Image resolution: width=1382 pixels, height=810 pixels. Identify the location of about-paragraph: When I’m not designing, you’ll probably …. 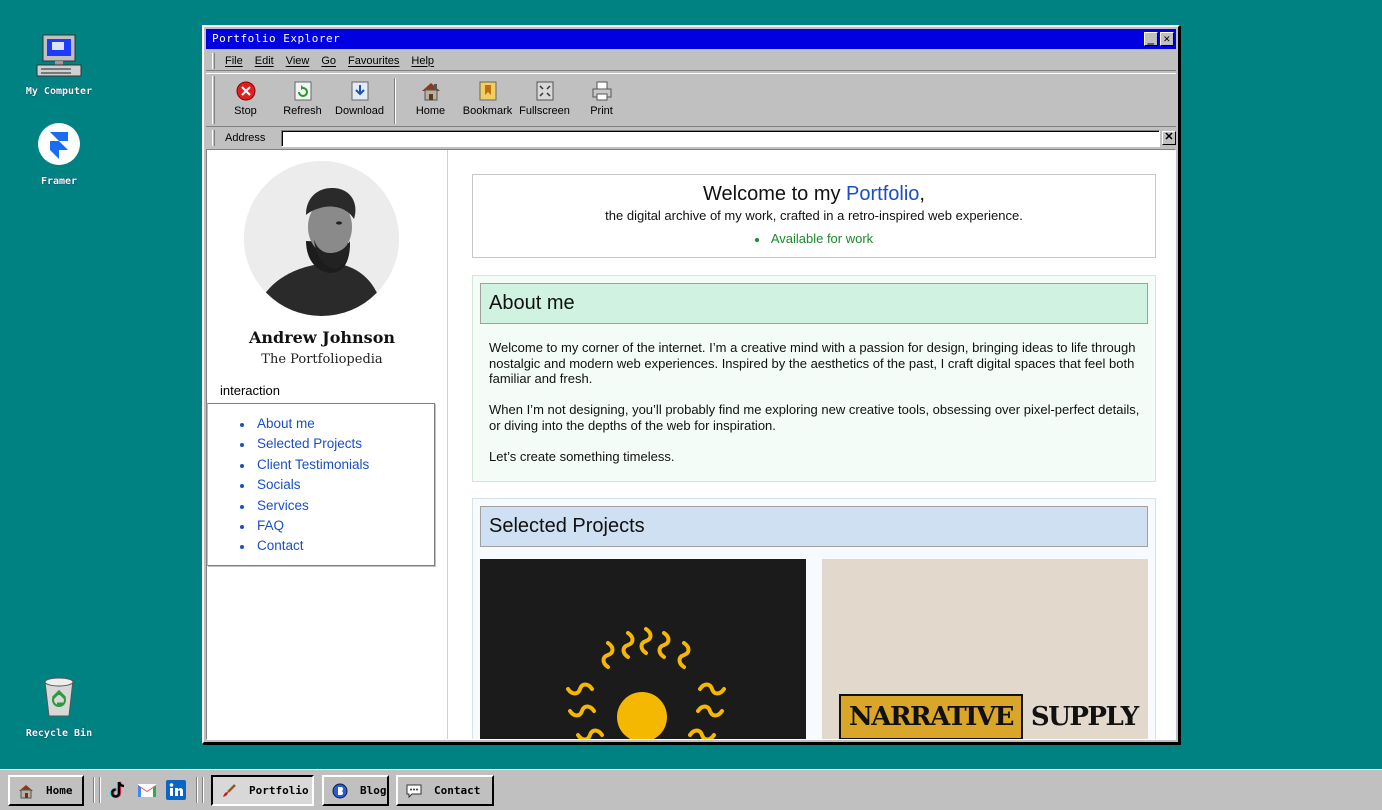
(814, 417).